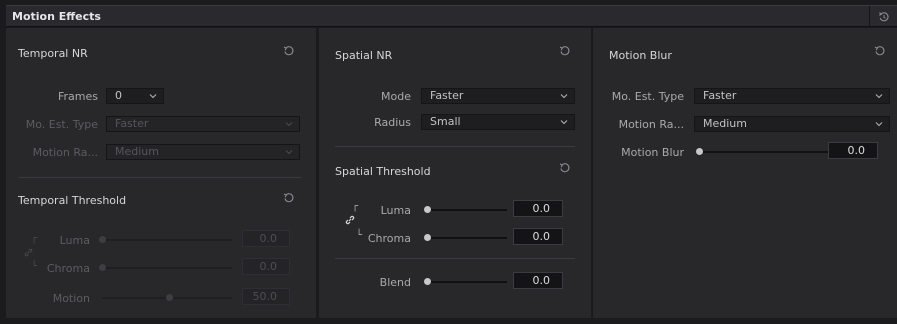 Image resolution: width=897 pixels, height=324 pixels. Describe the element at coordinates (266, 296) in the screenshot. I see `temporal-motion-field: 50.0` at that location.